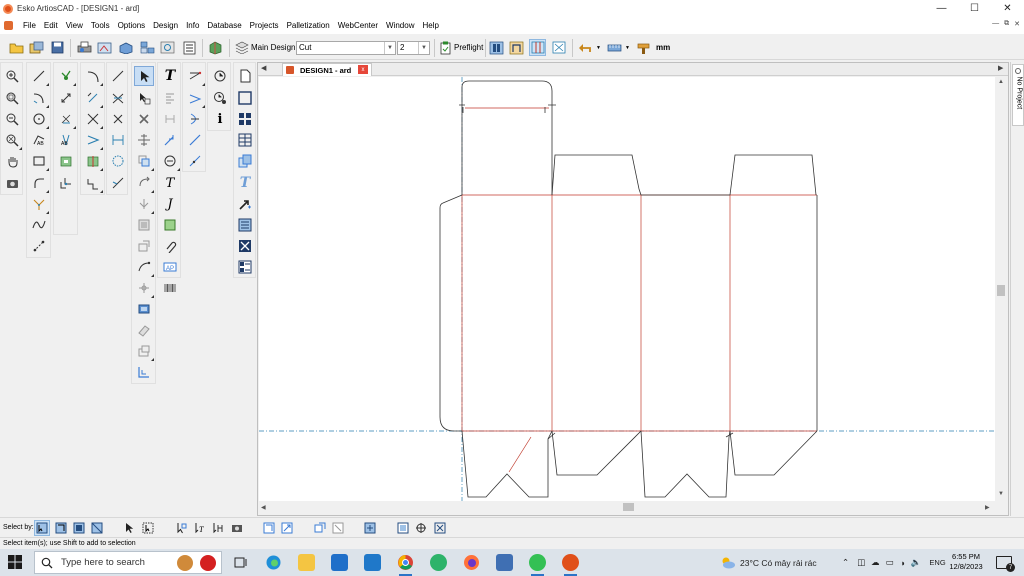 Image resolution: width=1024 pixels, height=576 pixels. Describe the element at coordinates (370, 528) in the screenshot. I see `select-sheet-icon` at that location.